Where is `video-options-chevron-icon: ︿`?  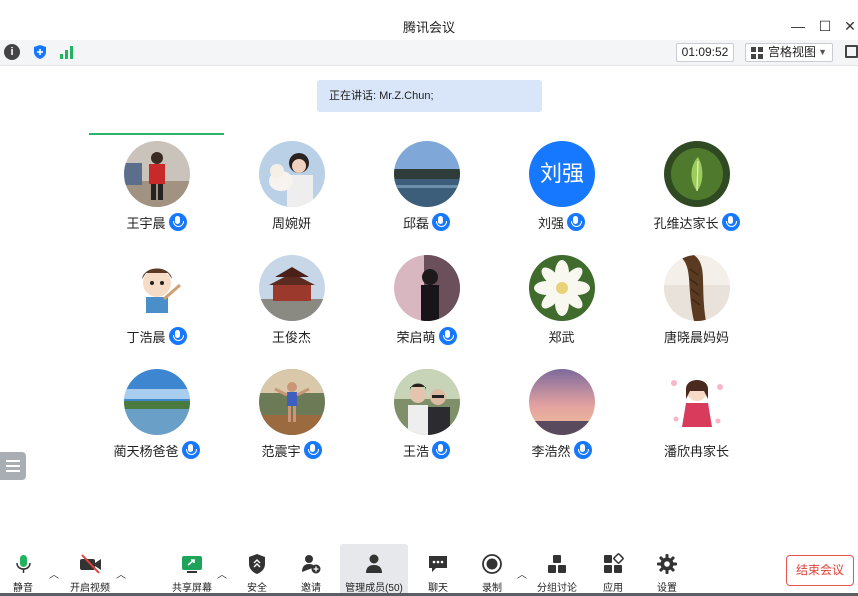
video-options-chevron-icon: ︿ is located at coordinates (121, 573).